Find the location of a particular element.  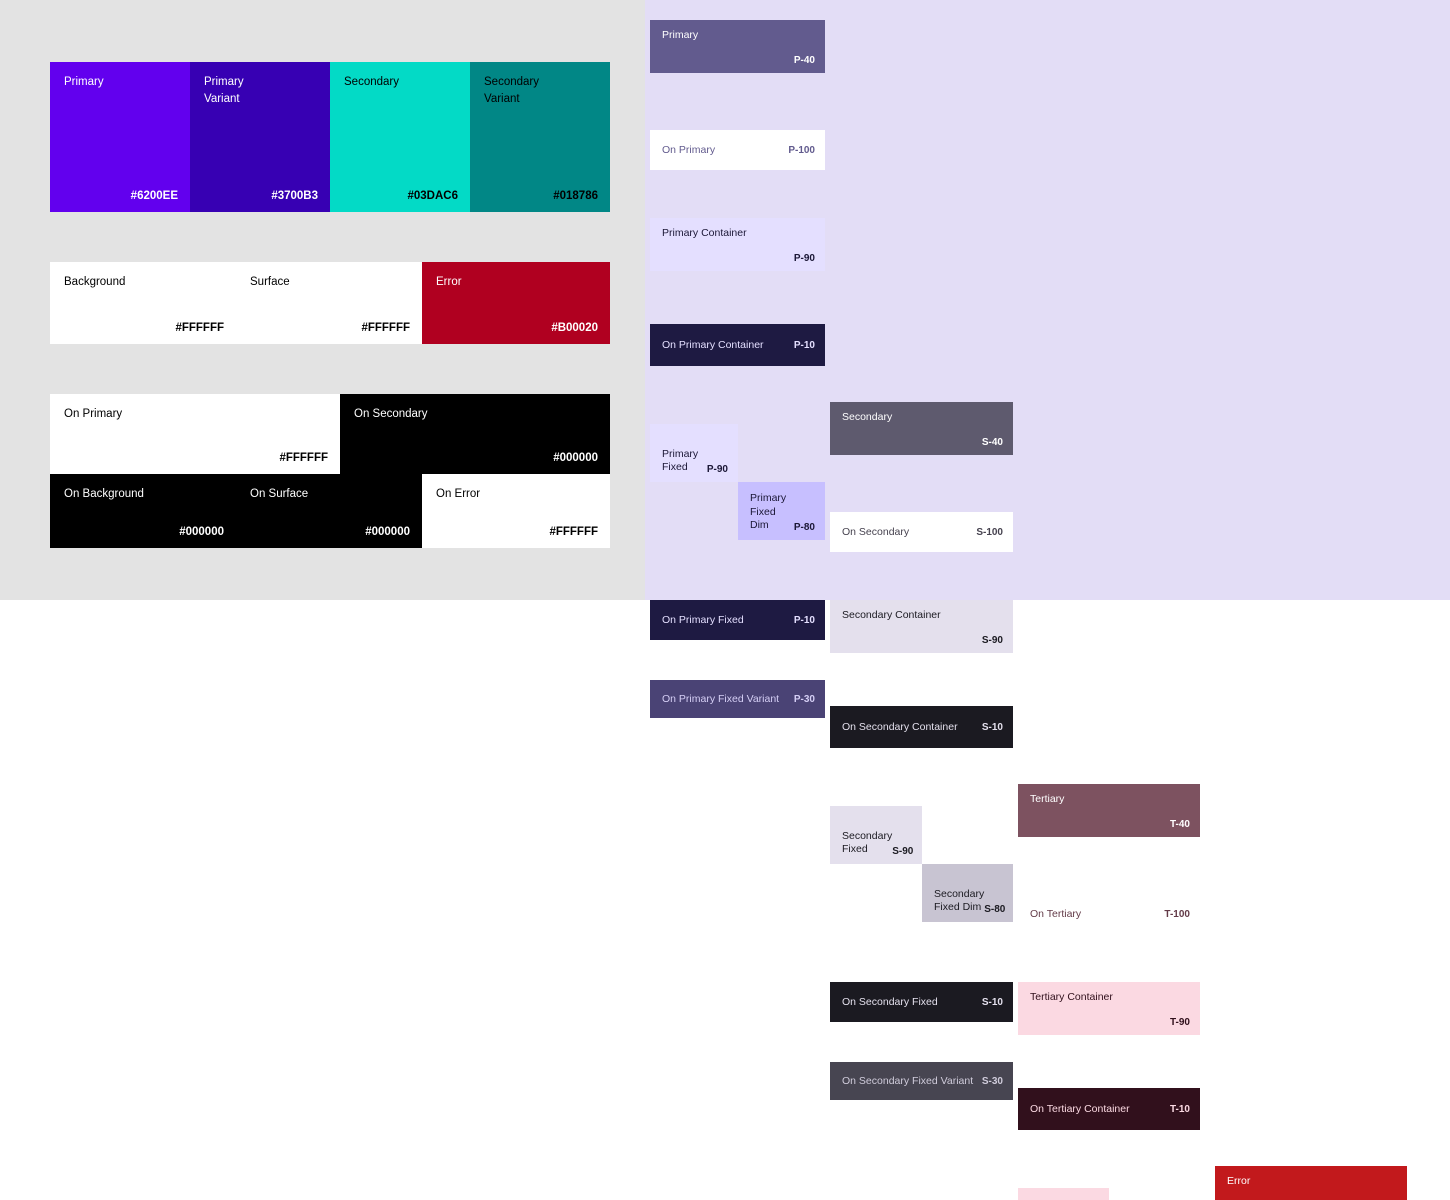

swatch-token: S-30 is located at coordinates (992, 1081).